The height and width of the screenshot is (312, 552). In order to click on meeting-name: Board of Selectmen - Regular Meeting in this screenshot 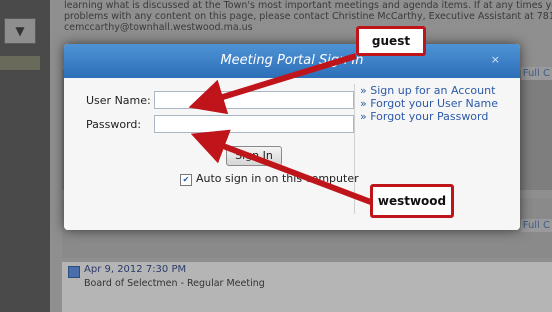, I will do `click(174, 283)`.